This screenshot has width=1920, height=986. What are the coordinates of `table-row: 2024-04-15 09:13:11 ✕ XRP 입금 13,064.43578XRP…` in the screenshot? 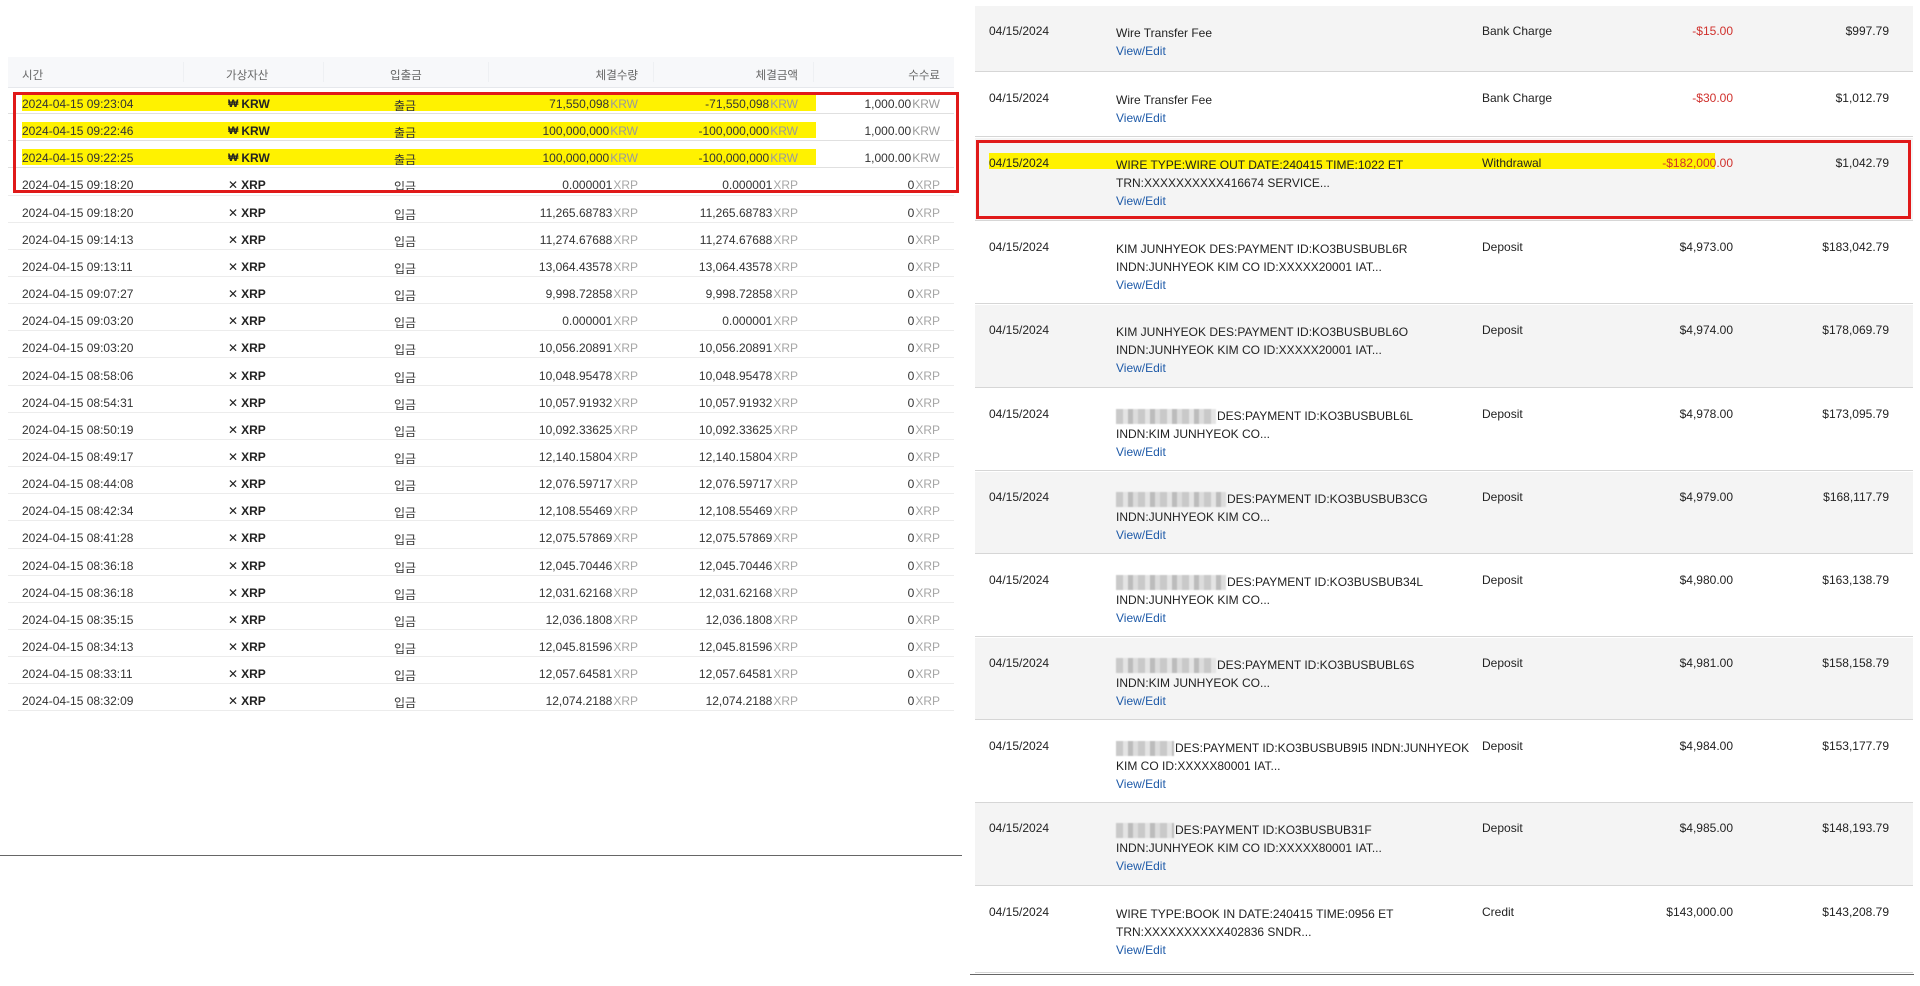 It's located at (481, 264).